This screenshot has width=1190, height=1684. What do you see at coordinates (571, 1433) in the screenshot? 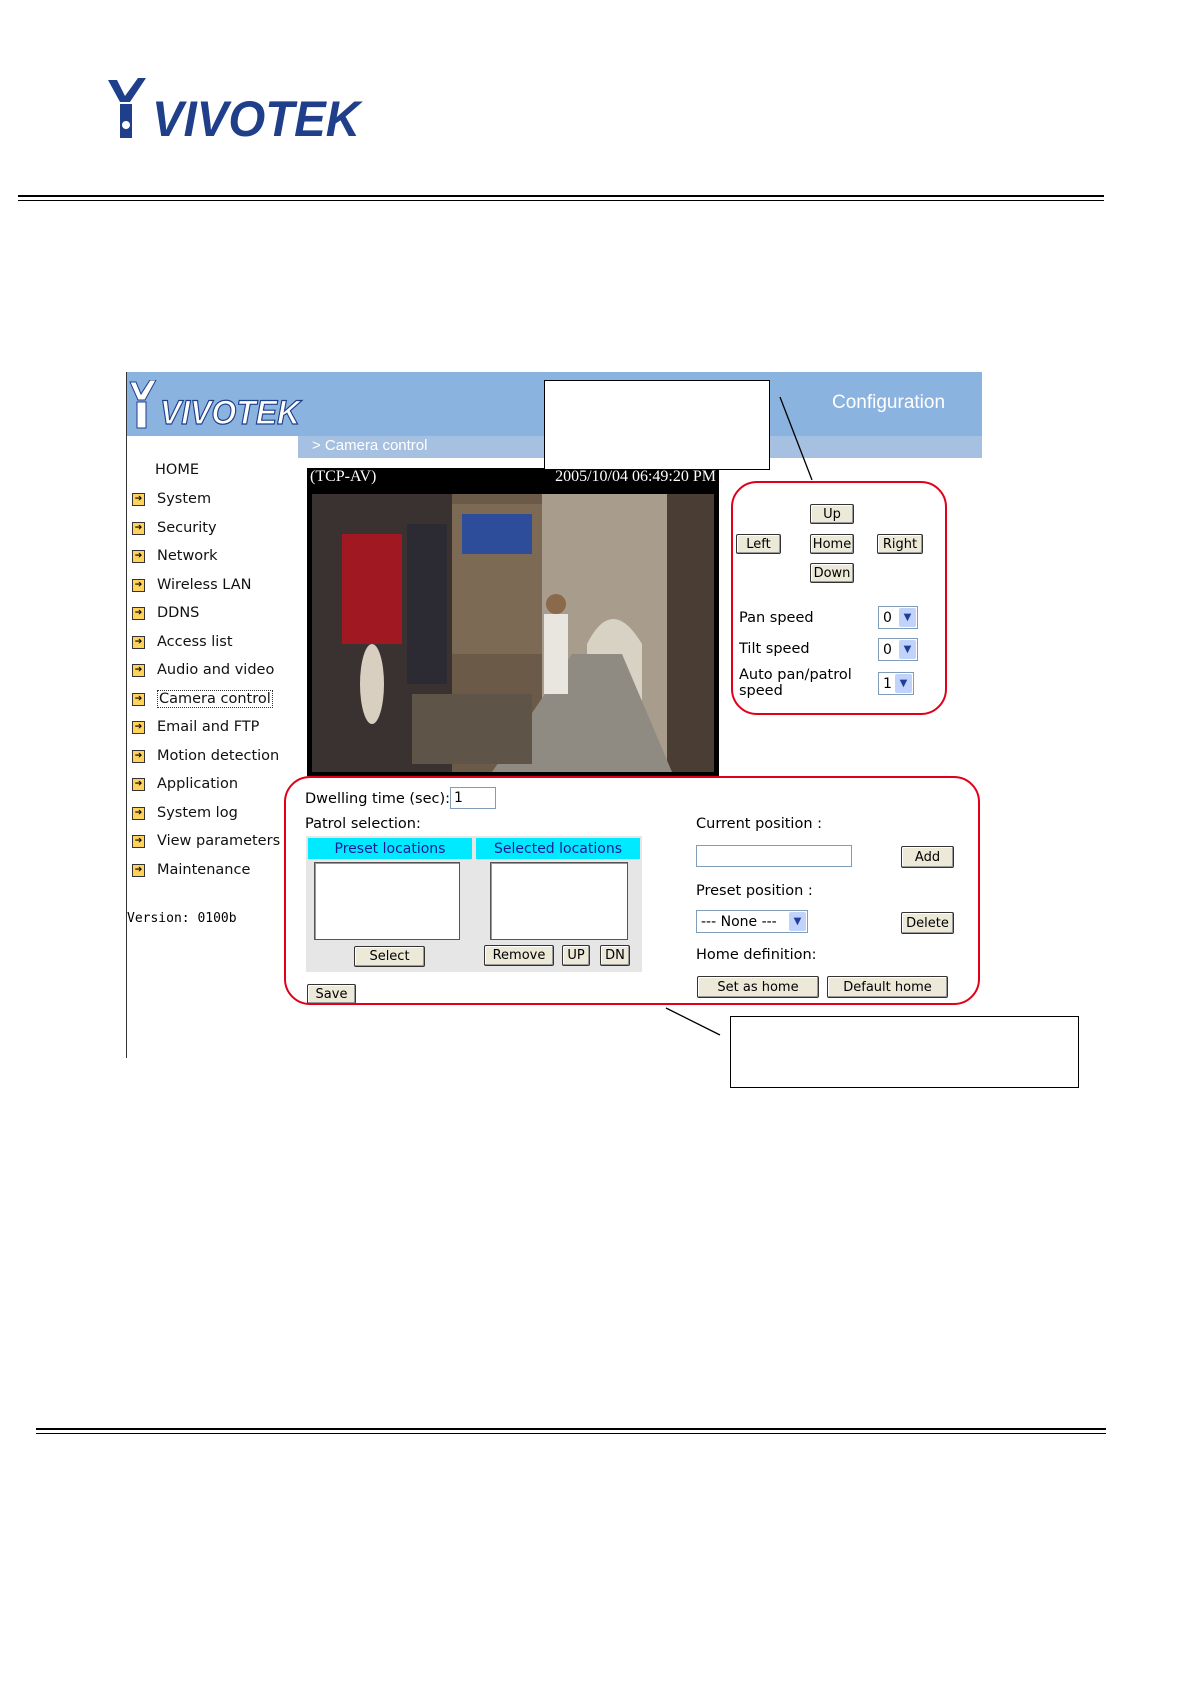
I see `footer-rule-thin` at bounding box center [571, 1433].